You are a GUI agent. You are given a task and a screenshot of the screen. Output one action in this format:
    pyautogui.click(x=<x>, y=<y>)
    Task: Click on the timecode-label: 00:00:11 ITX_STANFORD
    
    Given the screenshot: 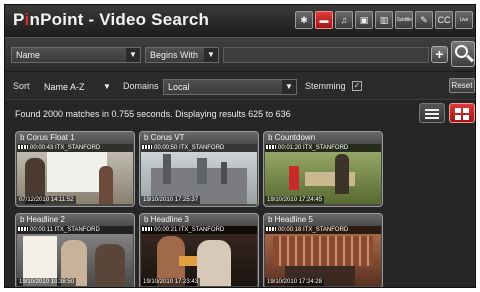 What is the action you would take?
    pyautogui.click(x=75, y=230)
    